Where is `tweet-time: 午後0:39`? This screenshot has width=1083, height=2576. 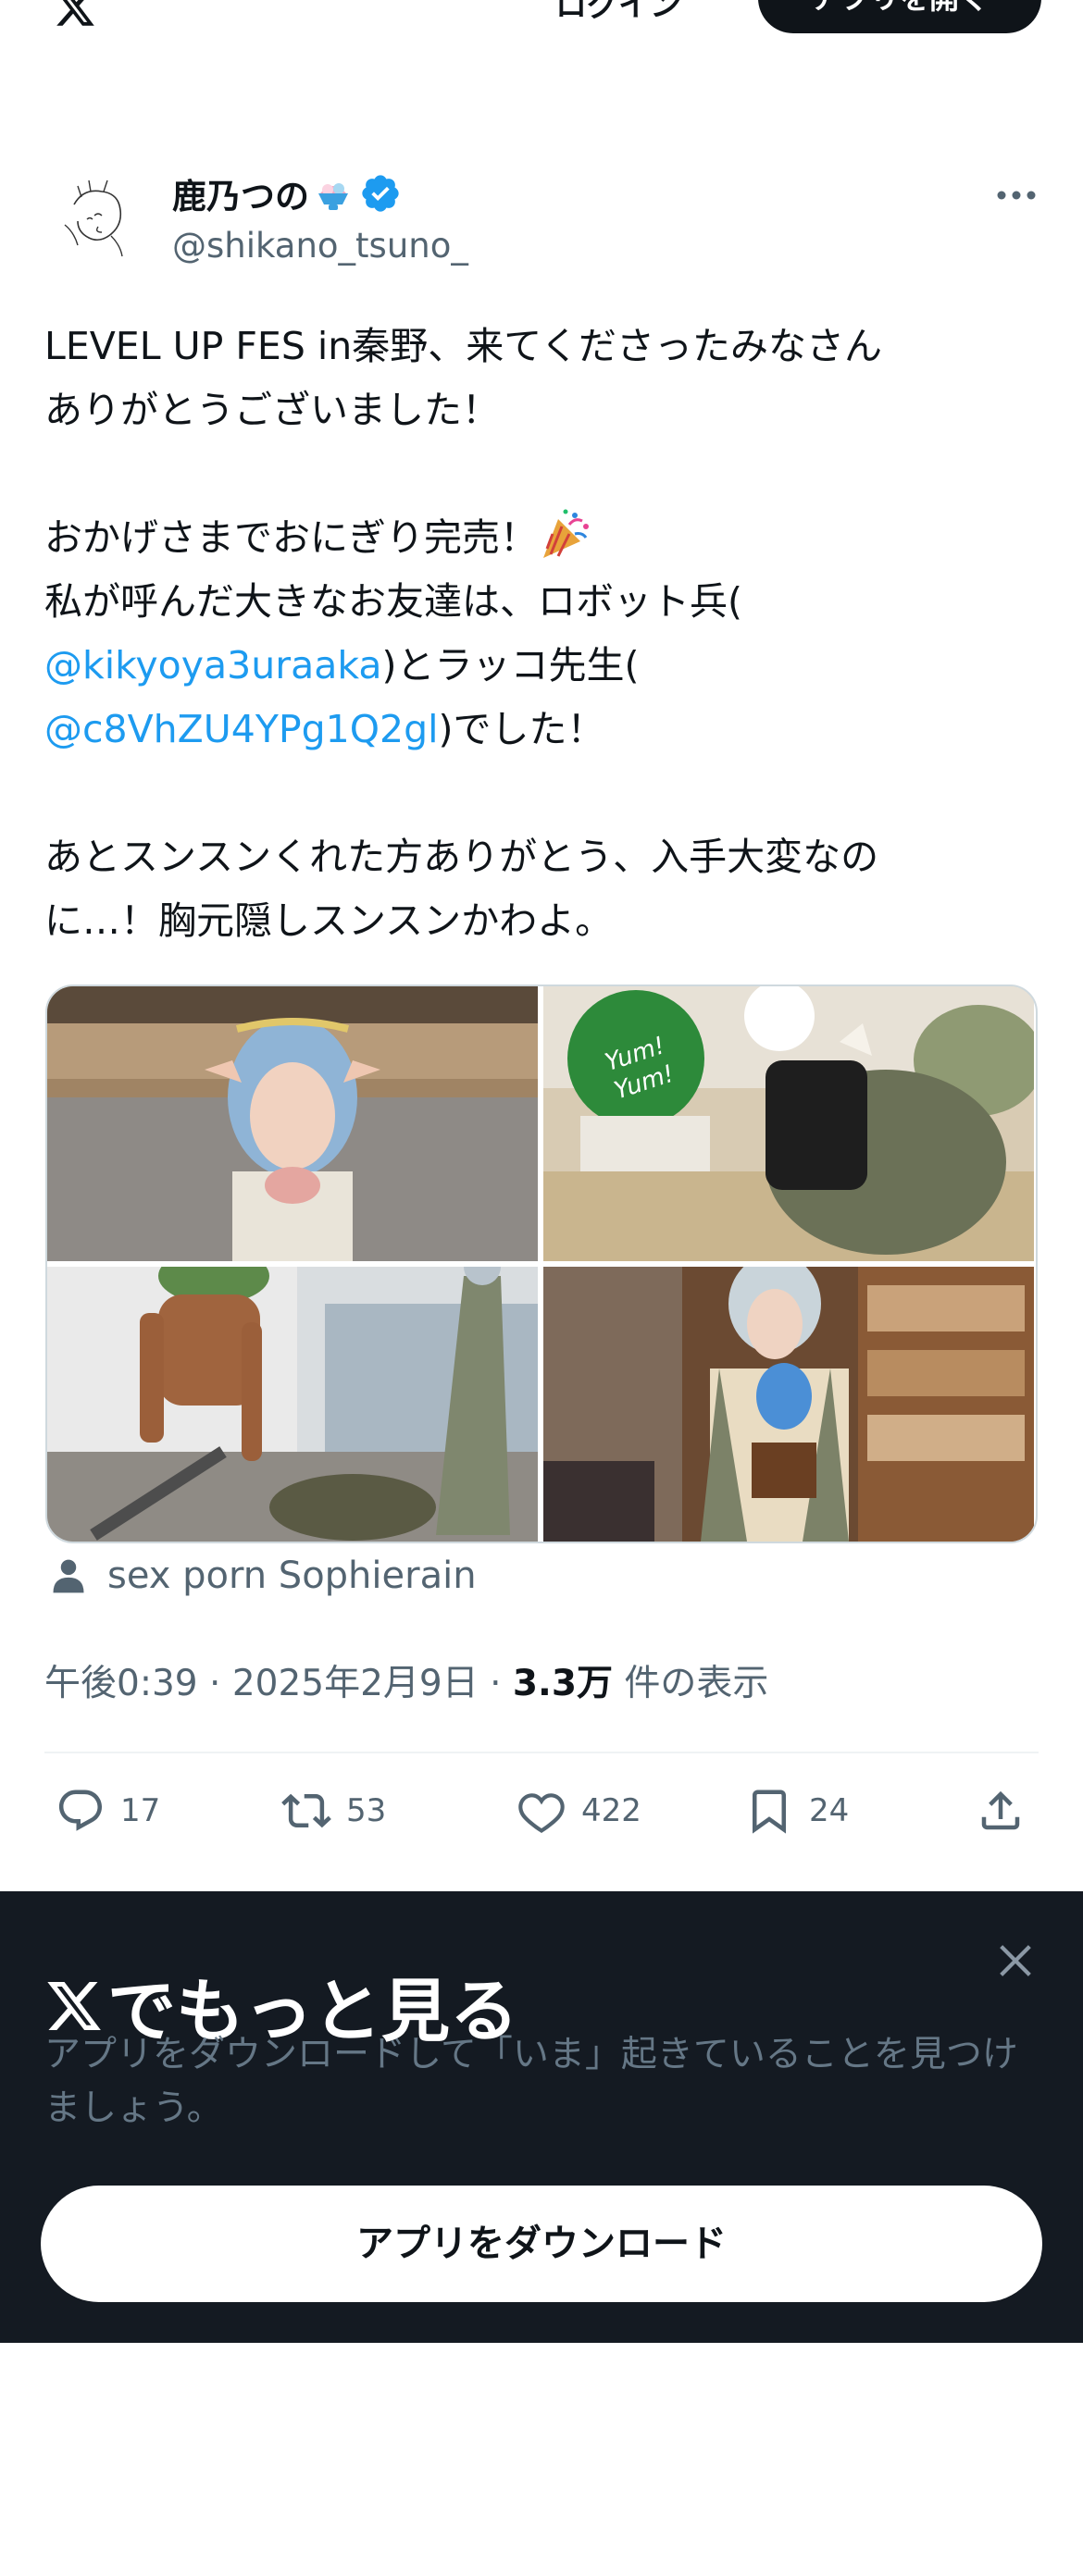 tweet-time: 午後0:39 is located at coordinates (121, 1684).